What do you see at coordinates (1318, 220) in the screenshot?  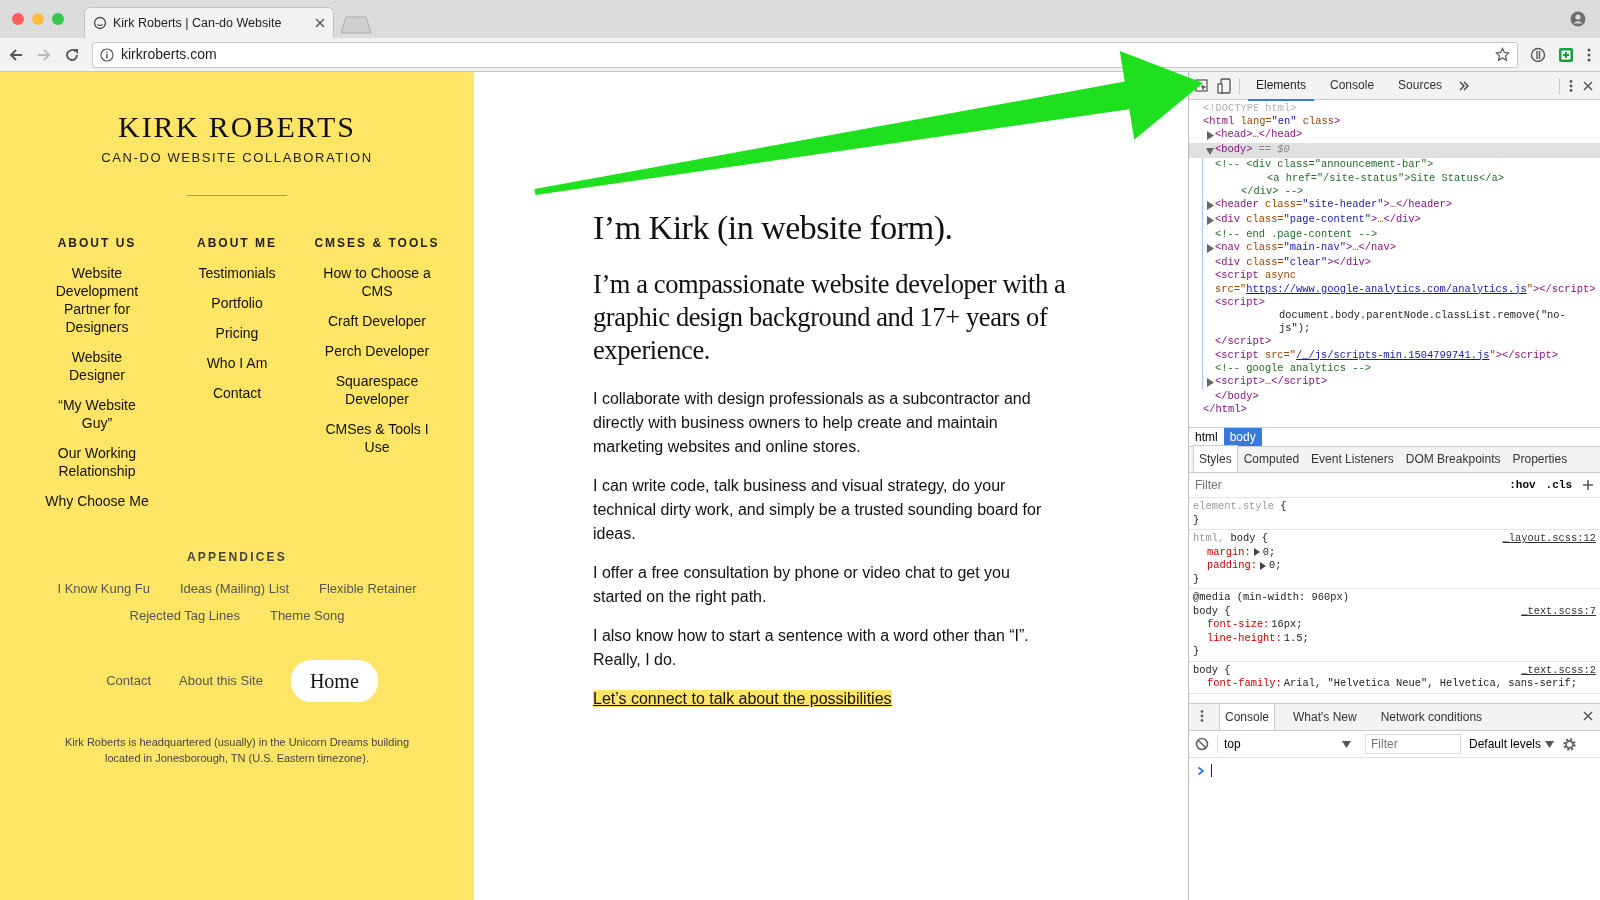 I see `code-line: <div class="page-content">…</div>` at bounding box center [1318, 220].